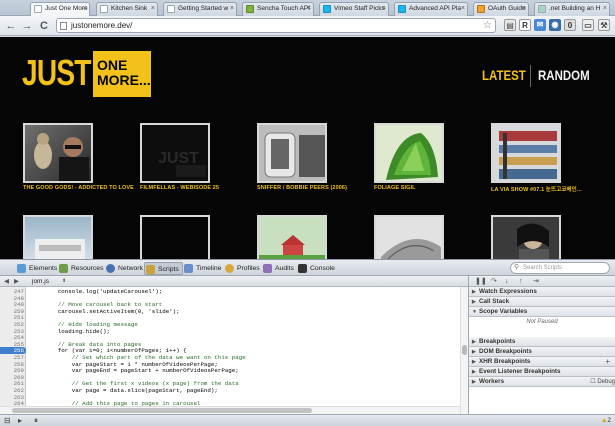  What do you see at coordinates (494, 281) in the screenshot?
I see `step-over-button: ↷` at bounding box center [494, 281].